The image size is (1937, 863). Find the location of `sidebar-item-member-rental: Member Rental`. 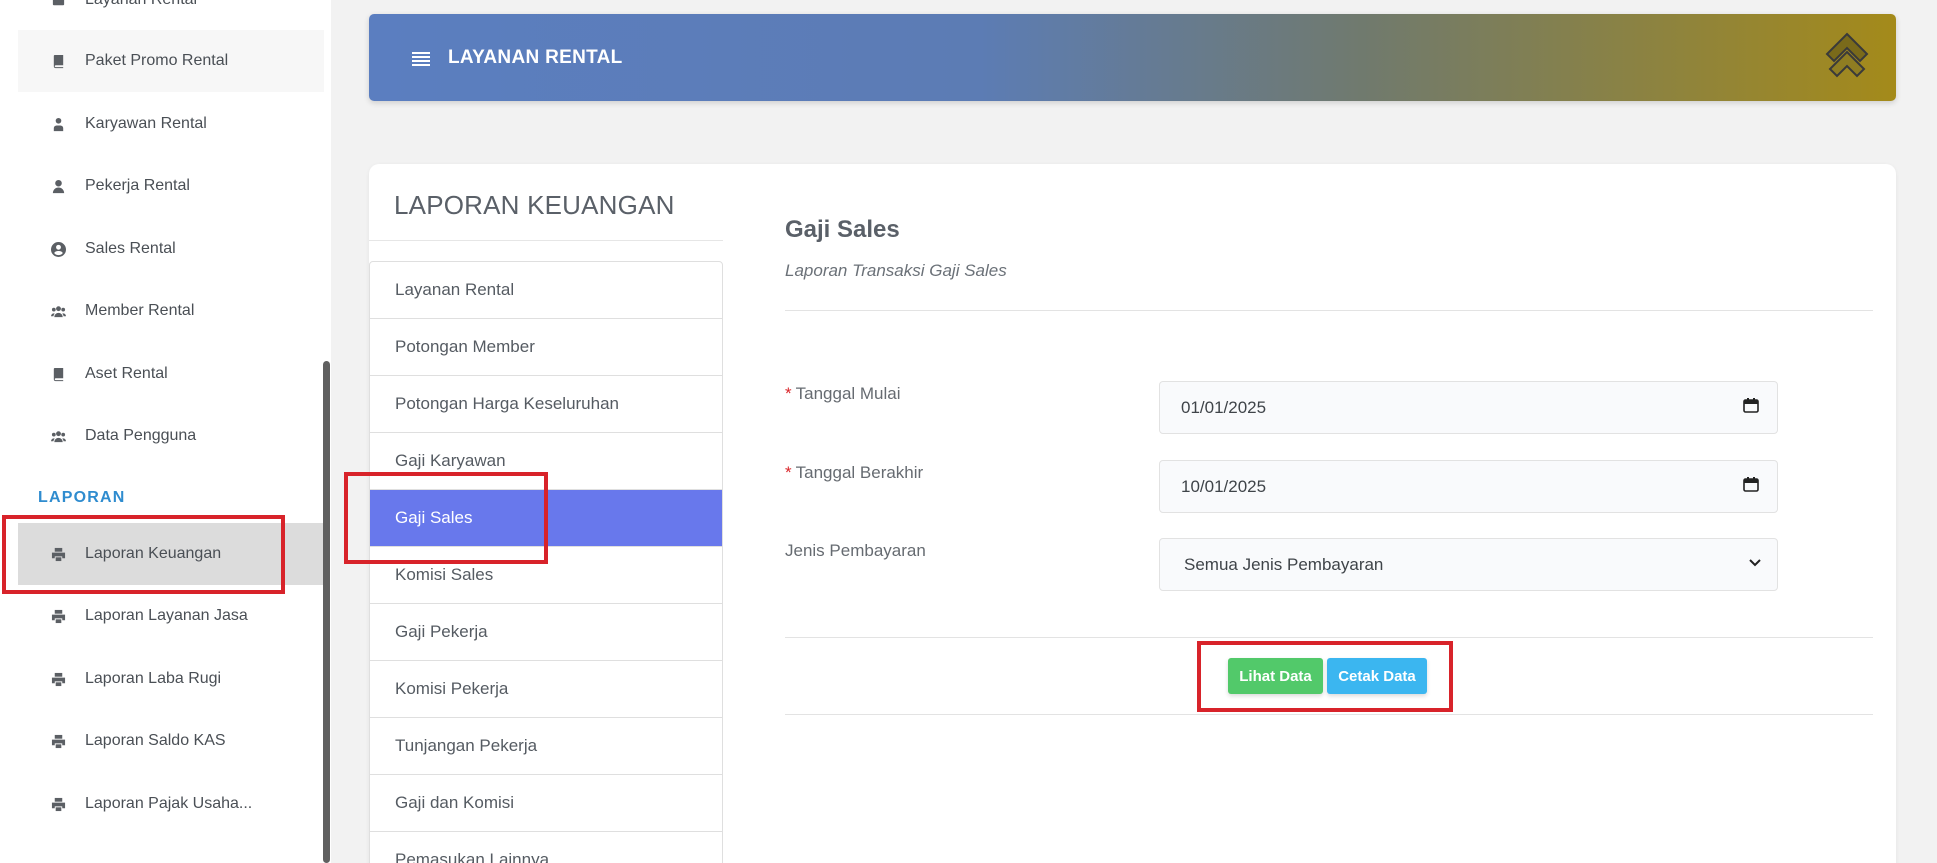

sidebar-item-member-rental: Member Rental is located at coordinates (171, 311).